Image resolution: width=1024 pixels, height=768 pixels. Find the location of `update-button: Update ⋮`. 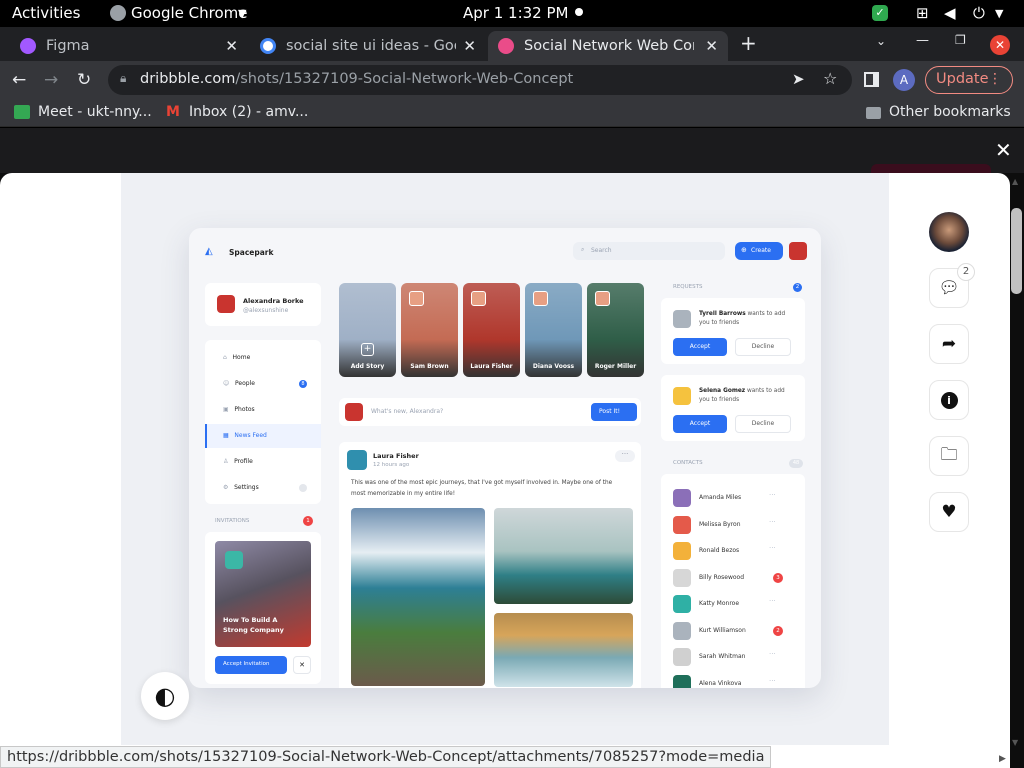

update-button: Update ⋮ is located at coordinates (969, 80).